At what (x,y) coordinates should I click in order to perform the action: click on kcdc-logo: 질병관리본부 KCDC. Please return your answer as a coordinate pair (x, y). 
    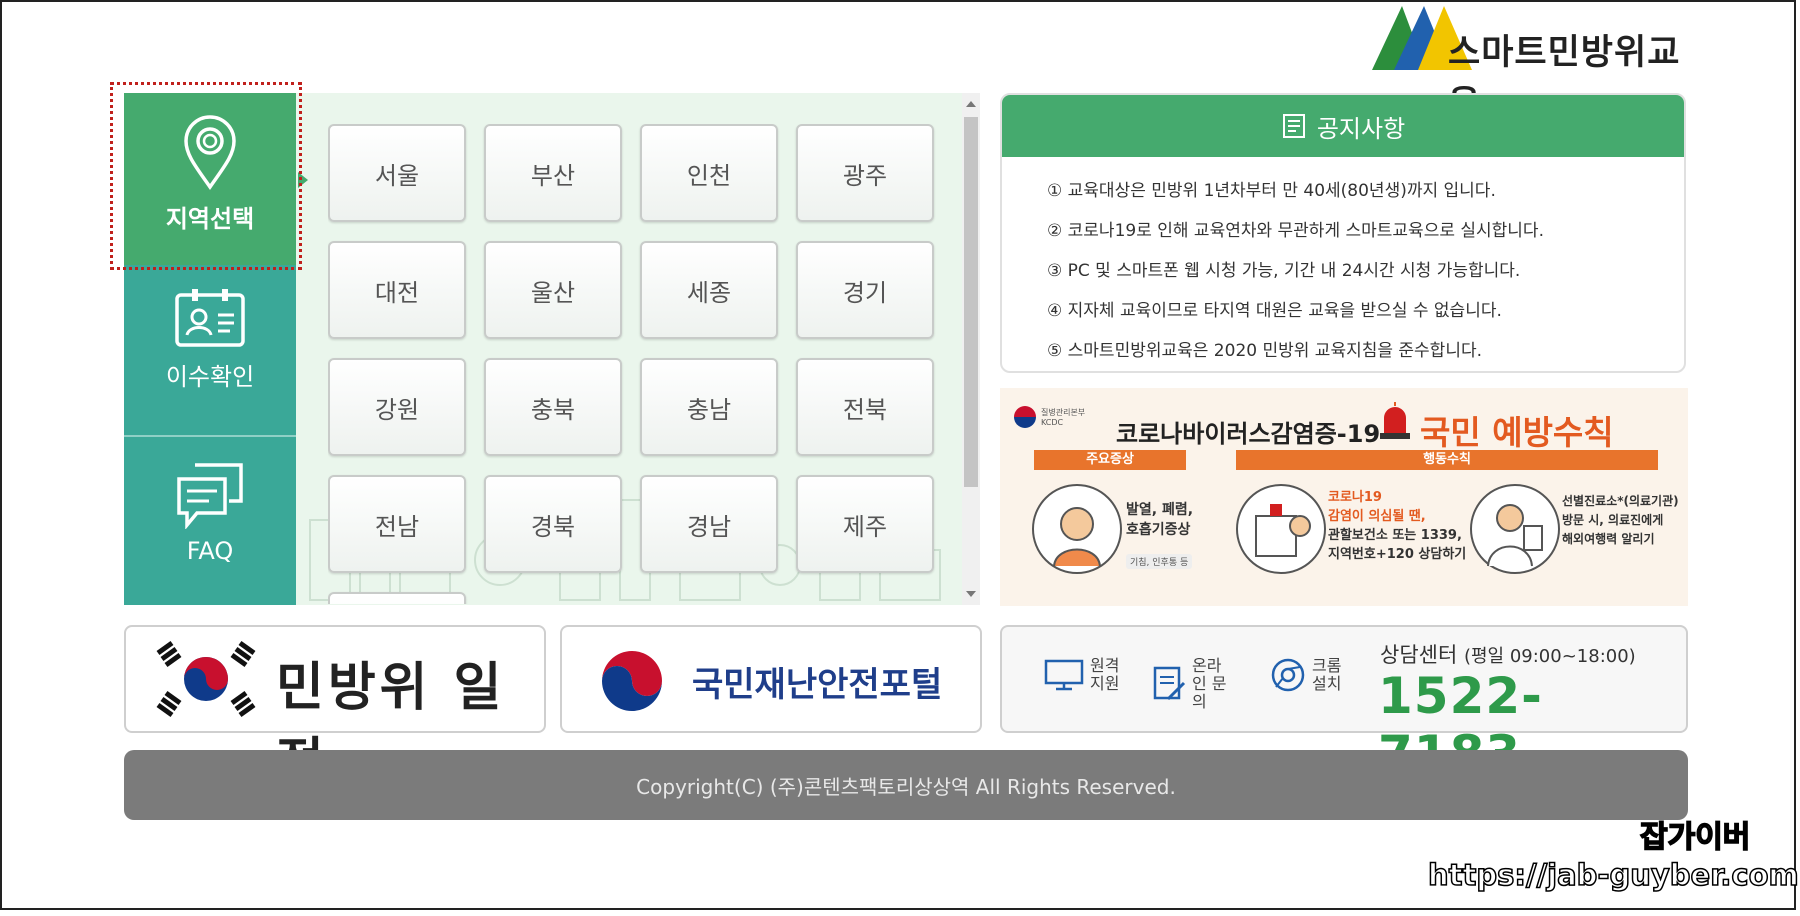
    Looking at the image, I should click on (1049, 417).